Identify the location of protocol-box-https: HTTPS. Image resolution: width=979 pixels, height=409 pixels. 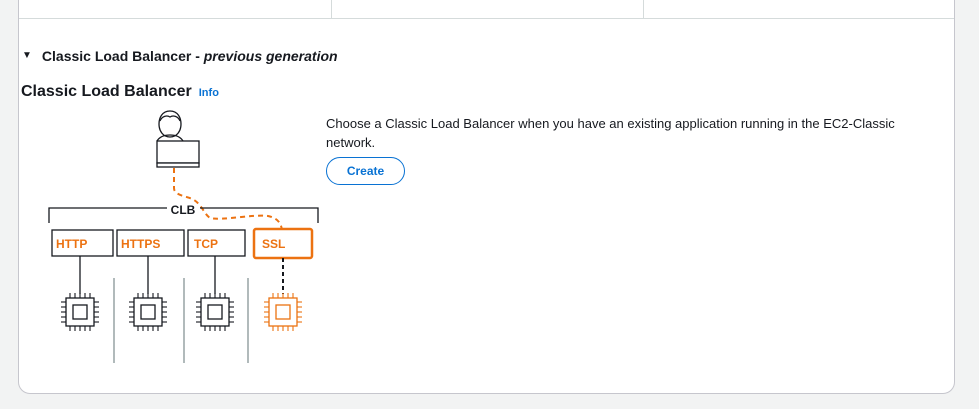
(150, 243).